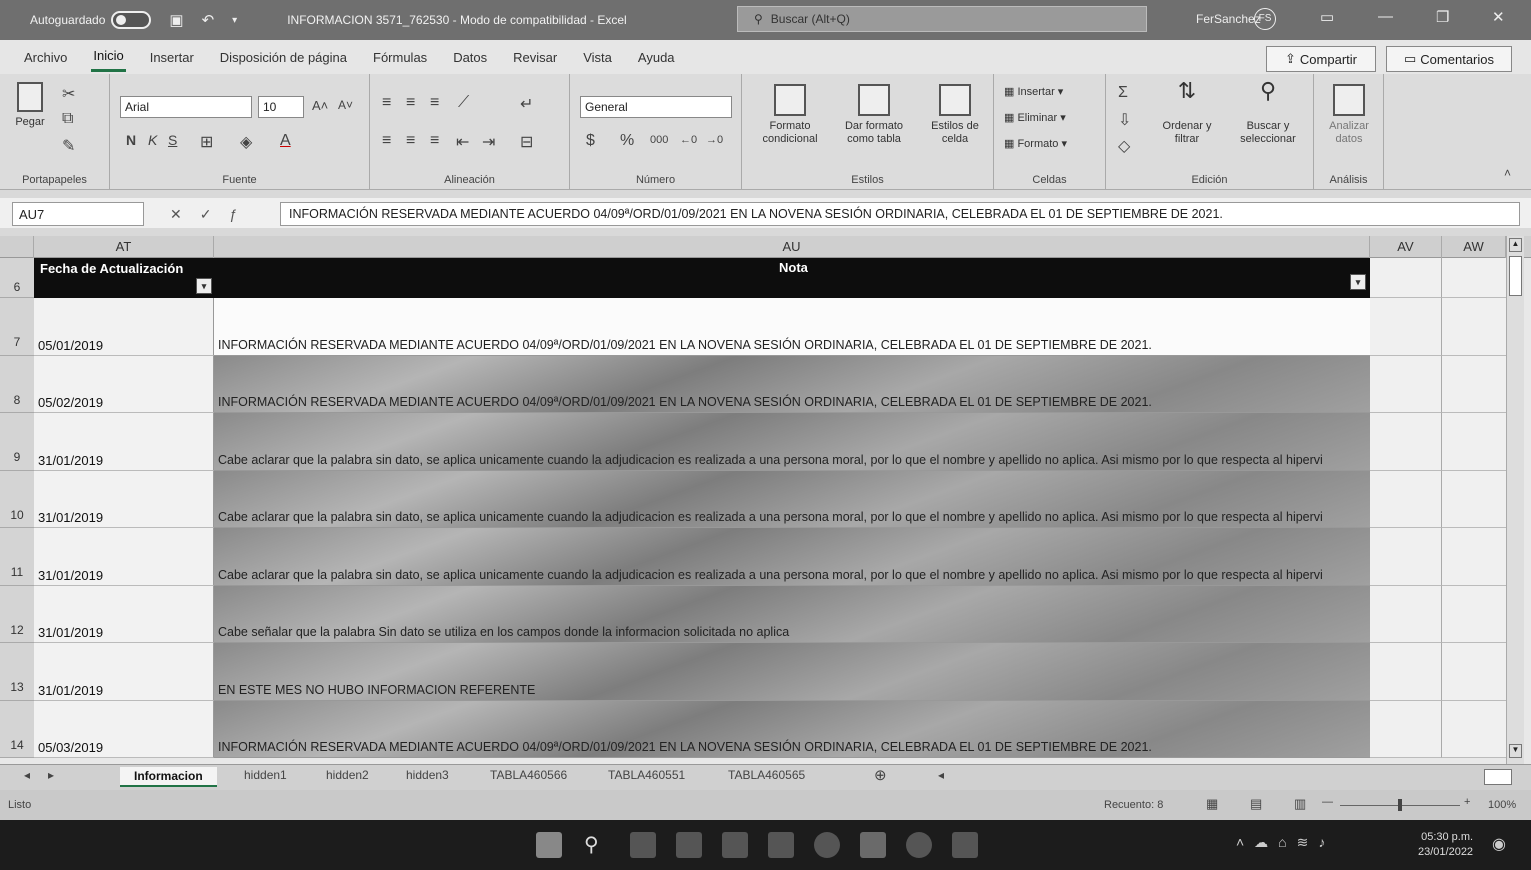 The width and height of the screenshot is (1531, 870). Describe the element at coordinates (1499, 844) in the screenshot. I see `notification-icon: ◉` at that location.